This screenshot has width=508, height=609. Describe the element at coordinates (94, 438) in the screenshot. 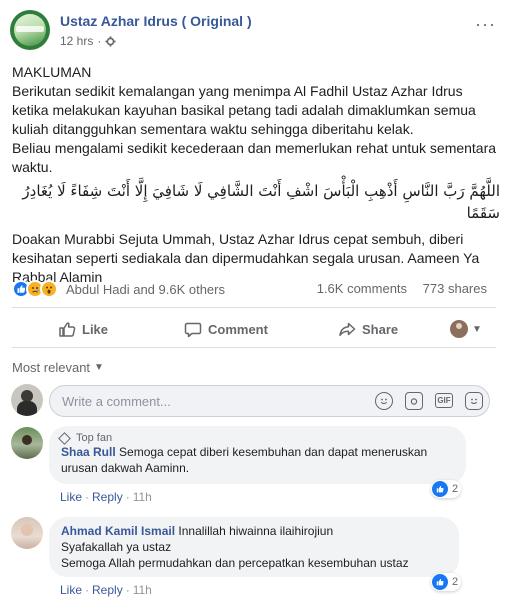

I see `badge-label: Top fan` at that location.